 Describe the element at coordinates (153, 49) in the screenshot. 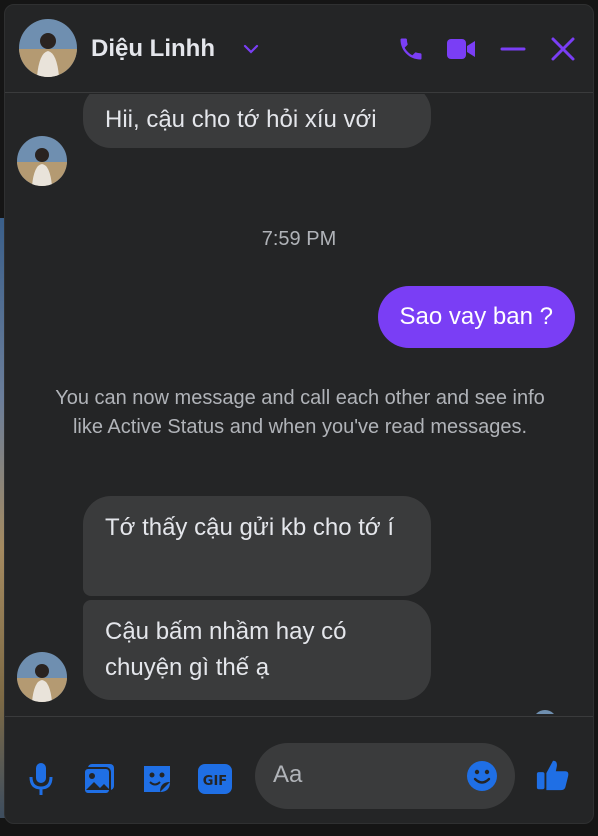

I see `contact-name: Diệu Linhh` at that location.